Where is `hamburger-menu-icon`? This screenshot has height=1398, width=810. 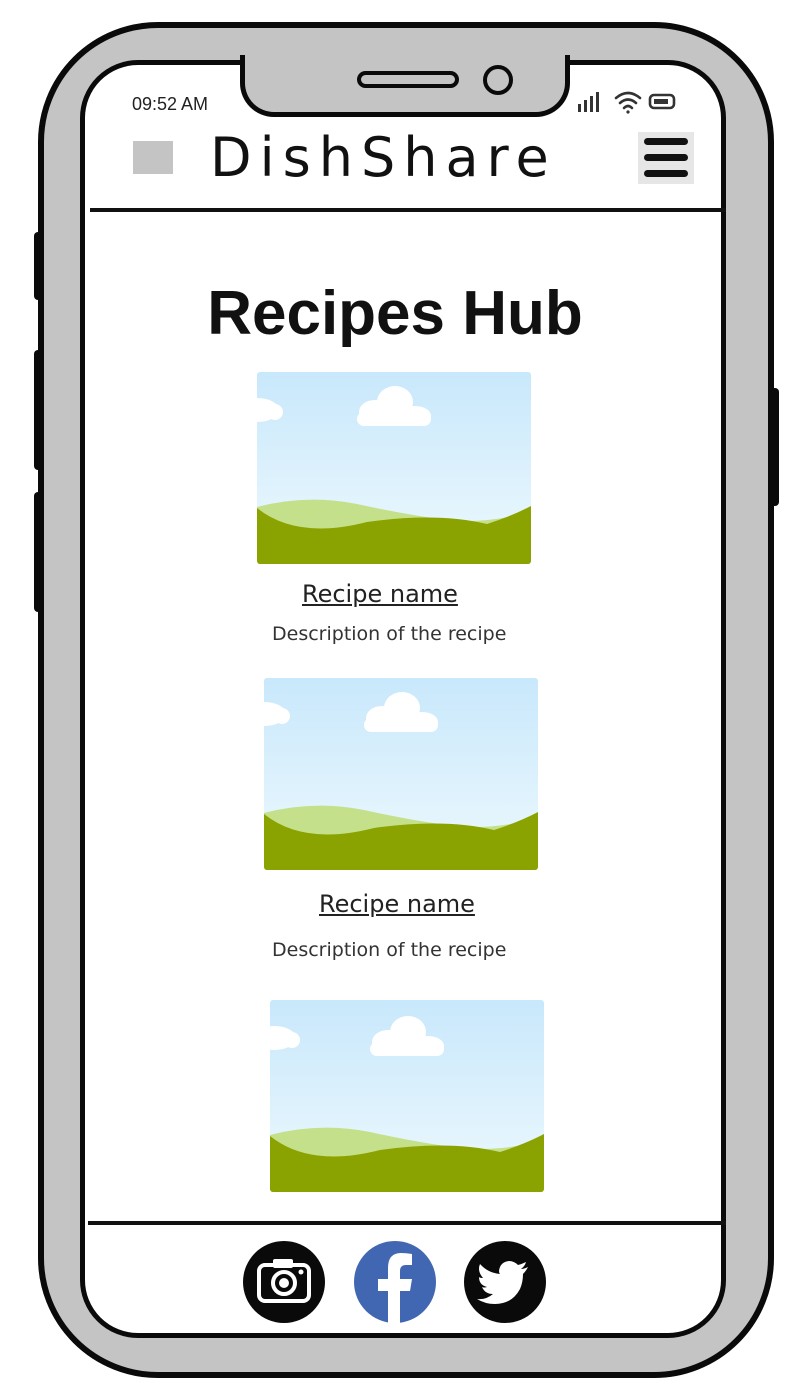
hamburger-menu-icon is located at coordinates (666, 158).